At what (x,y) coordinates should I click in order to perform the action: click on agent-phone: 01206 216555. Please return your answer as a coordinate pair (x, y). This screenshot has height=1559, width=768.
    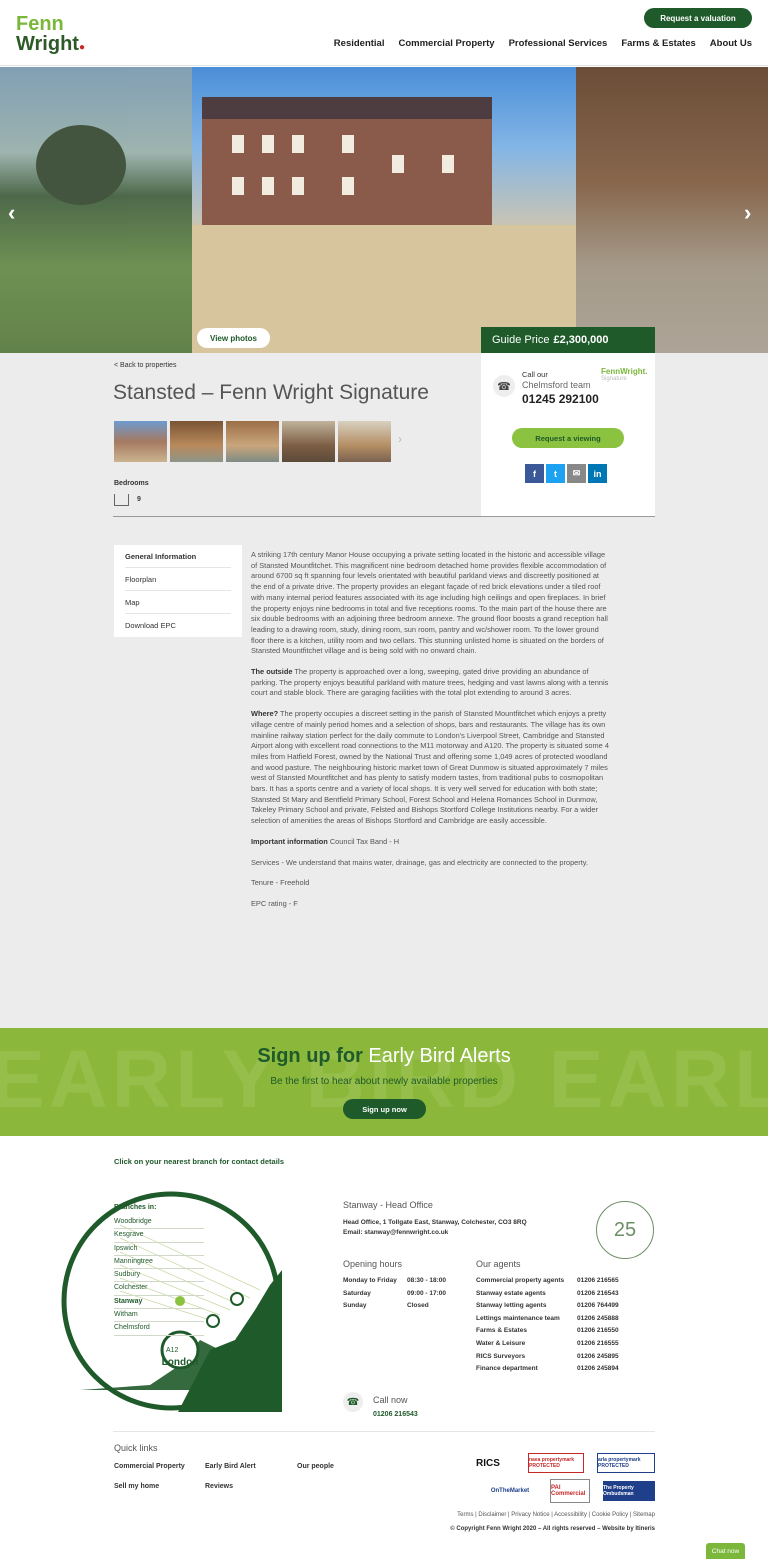
    Looking at the image, I should click on (598, 1346).